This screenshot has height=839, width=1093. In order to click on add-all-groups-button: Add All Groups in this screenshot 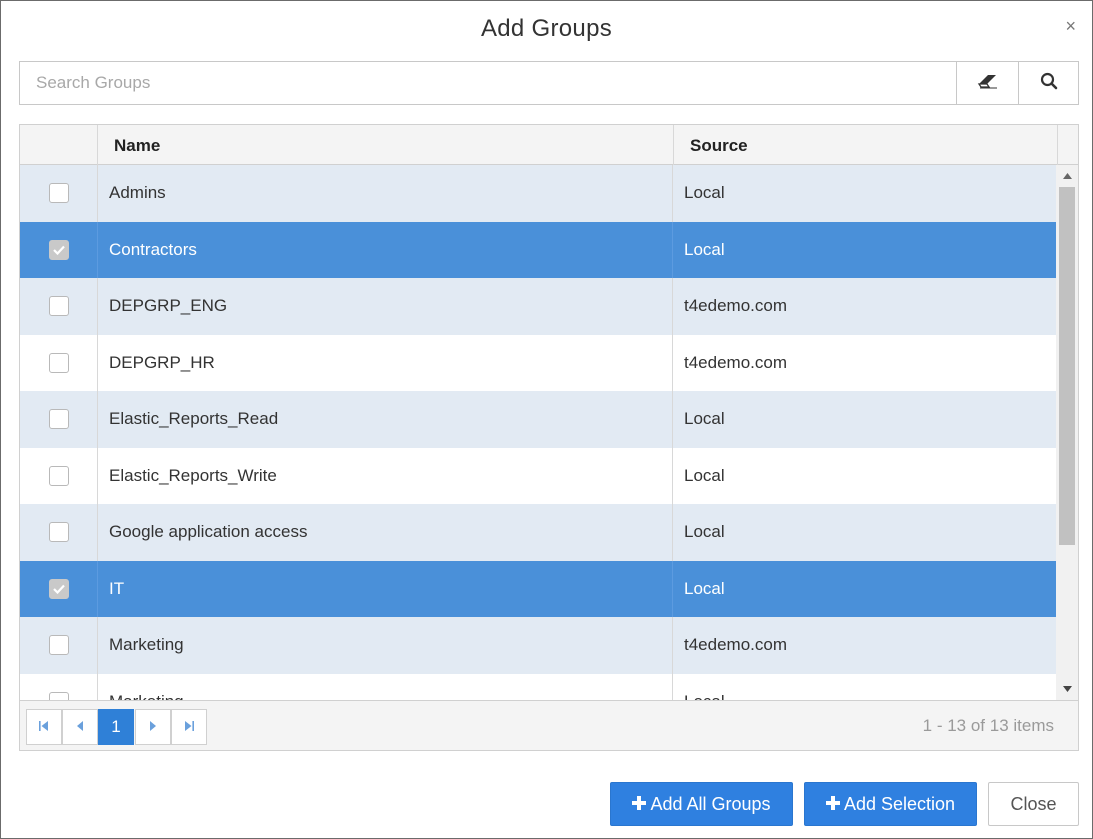, I will do `click(701, 804)`.